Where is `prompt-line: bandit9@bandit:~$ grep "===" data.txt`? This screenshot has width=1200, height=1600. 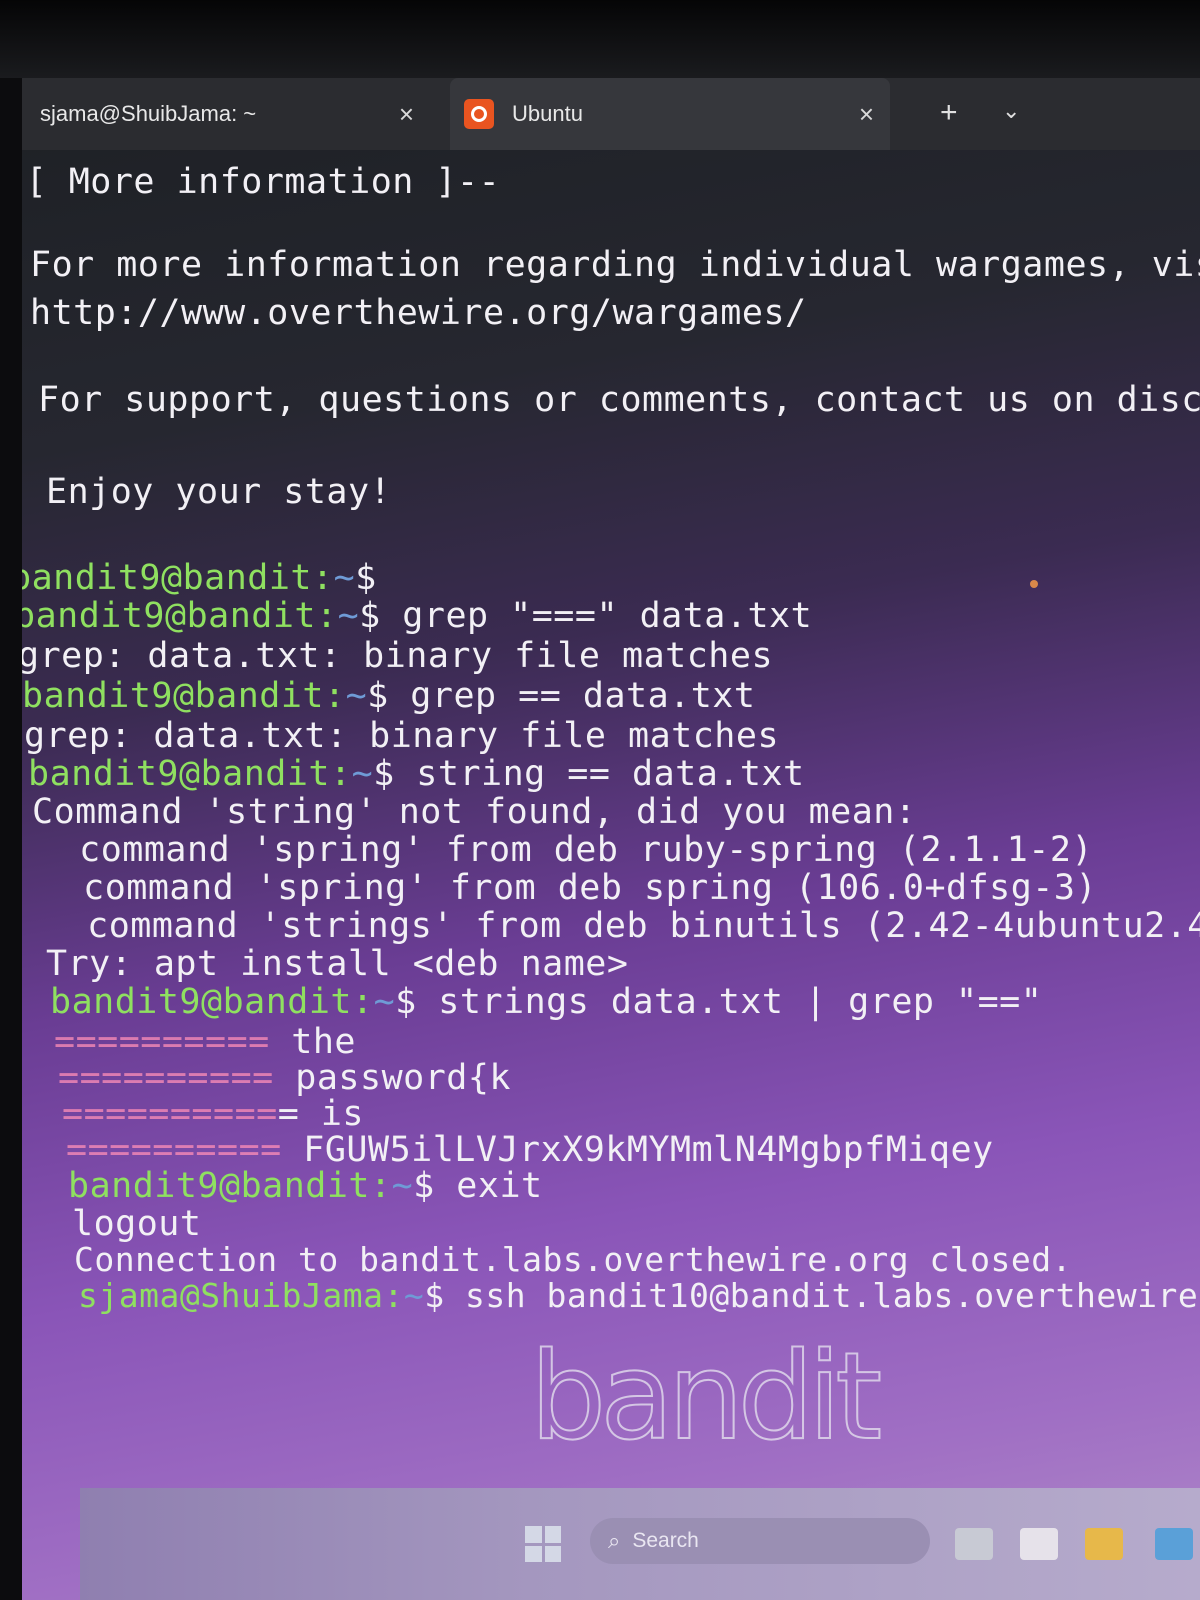
prompt-line: bandit9@bandit:~$ grep "===" data.txt is located at coordinates (413, 616).